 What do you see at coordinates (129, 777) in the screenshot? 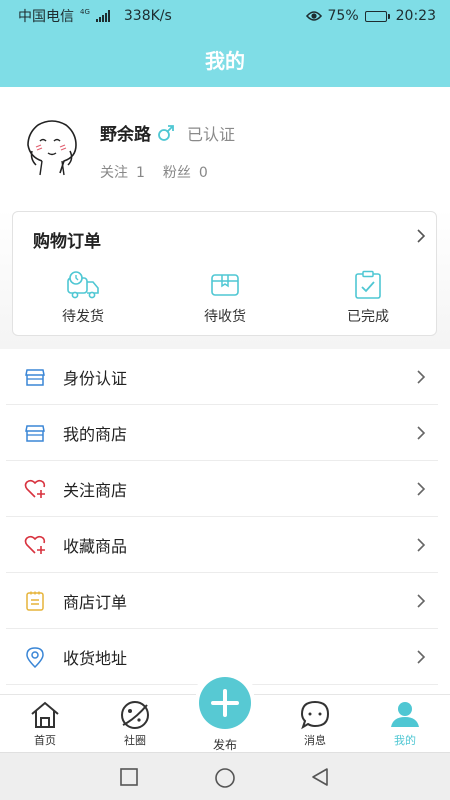
I see `recent-apps-icon` at bounding box center [129, 777].